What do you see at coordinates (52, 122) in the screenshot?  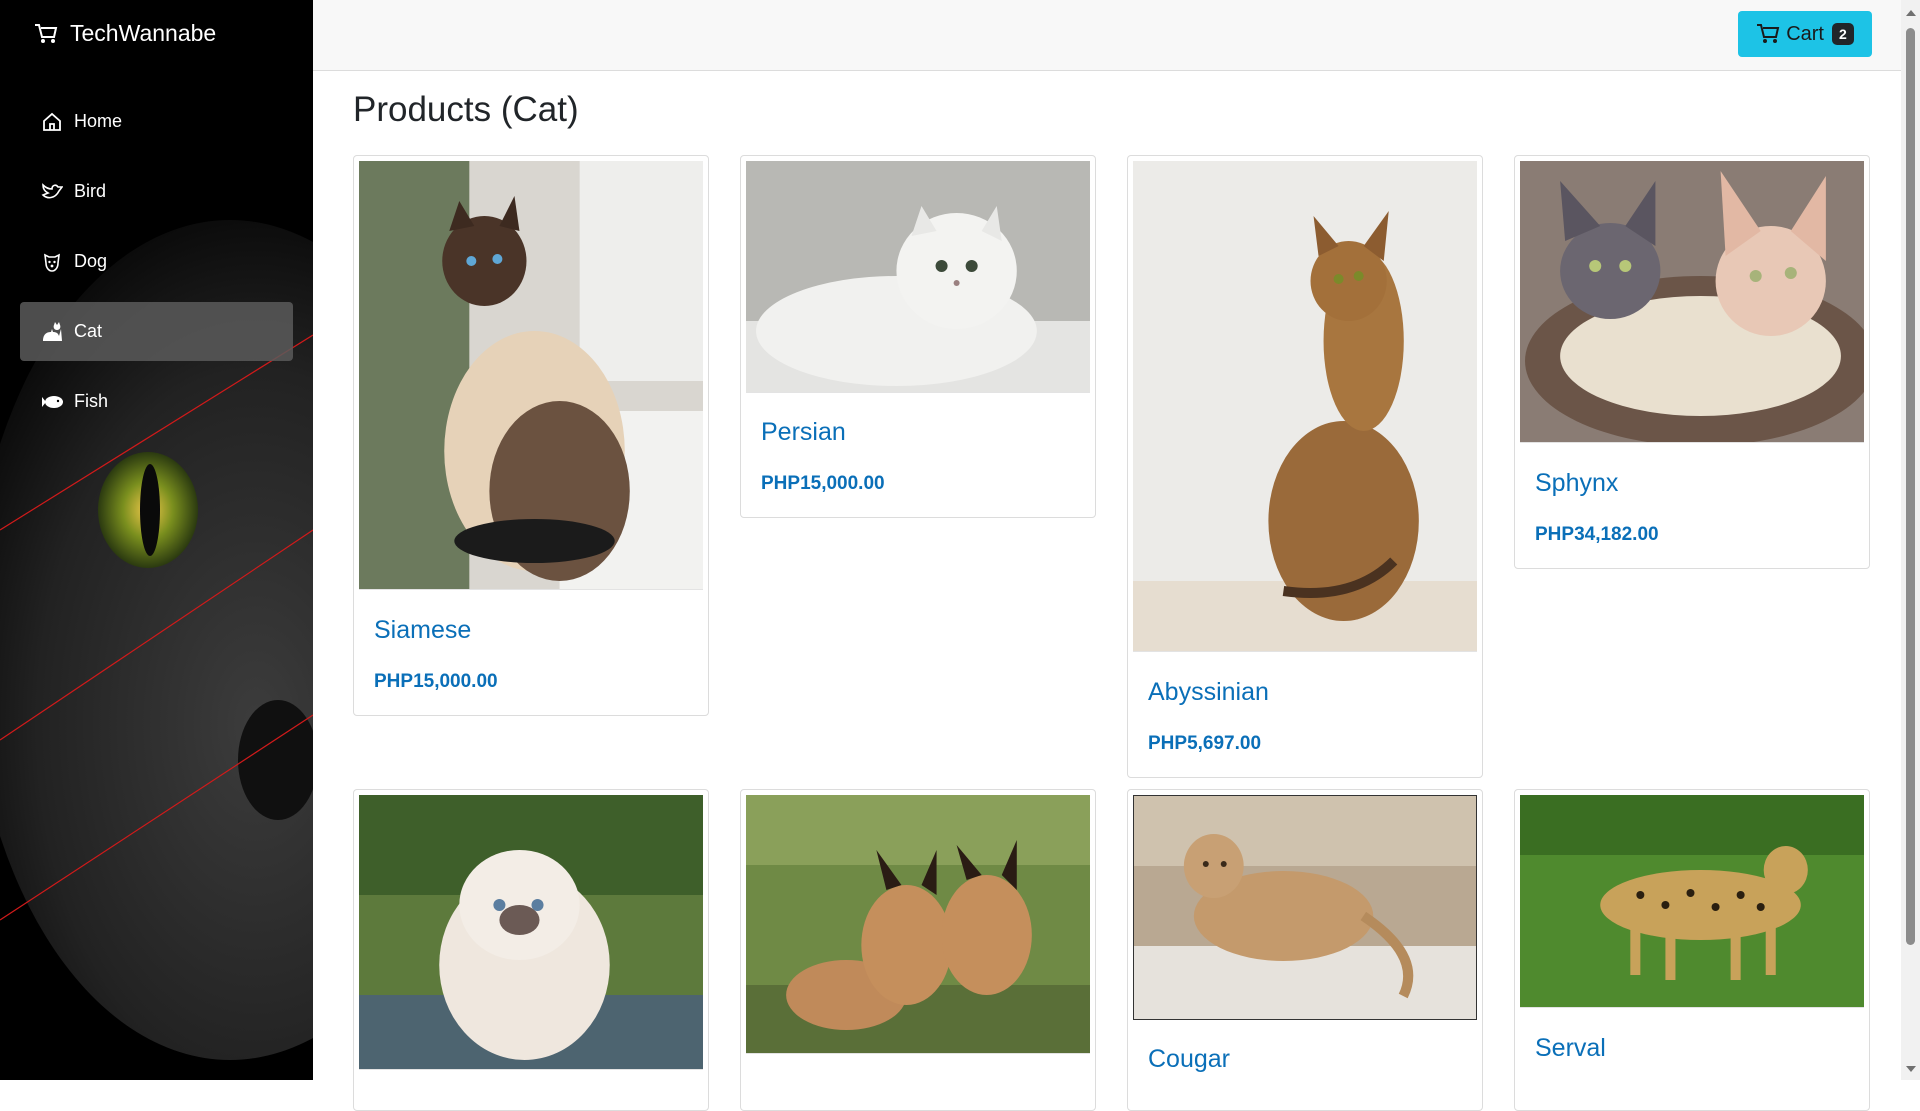 I see `home-icon` at bounding box center [52, 122].